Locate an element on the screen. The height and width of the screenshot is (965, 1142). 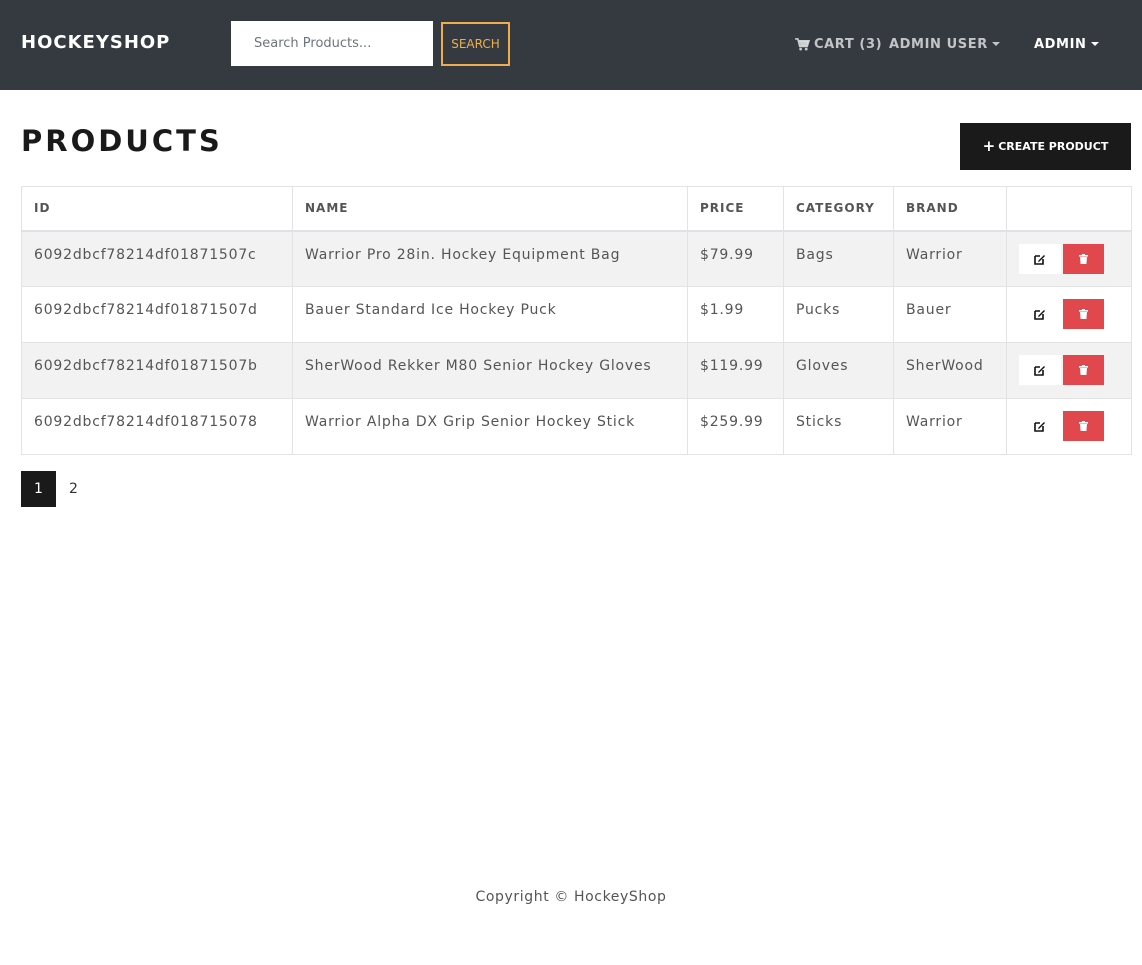
cart-link: CART (3) is located at coordinates (838, 44).